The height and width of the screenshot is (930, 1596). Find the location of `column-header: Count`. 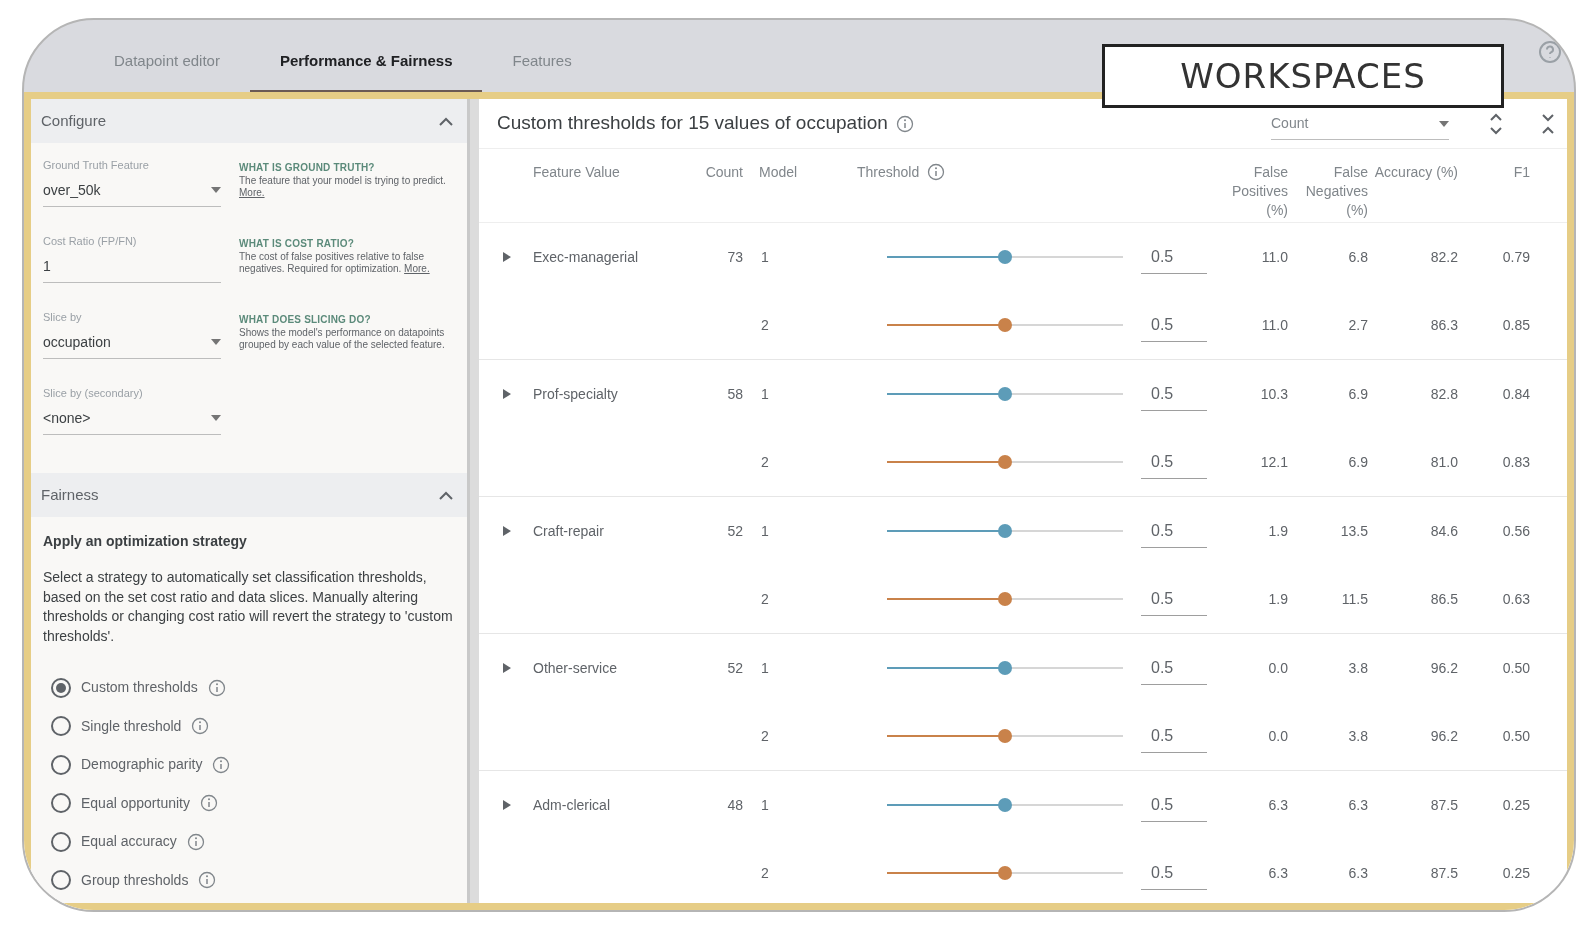

column-header: Count is located at coordinates (713, 172).